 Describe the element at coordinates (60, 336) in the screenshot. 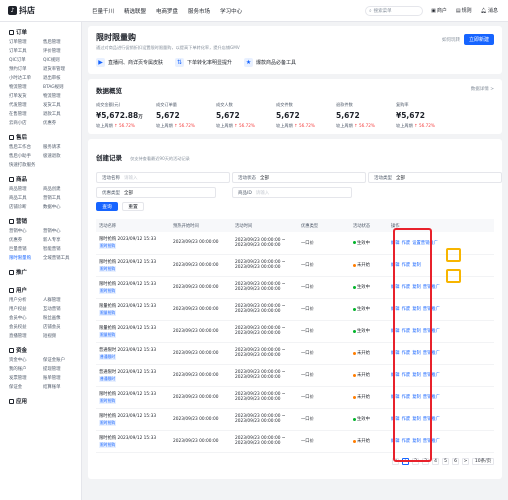

I see `sidebar-item: 短视频` at that location.